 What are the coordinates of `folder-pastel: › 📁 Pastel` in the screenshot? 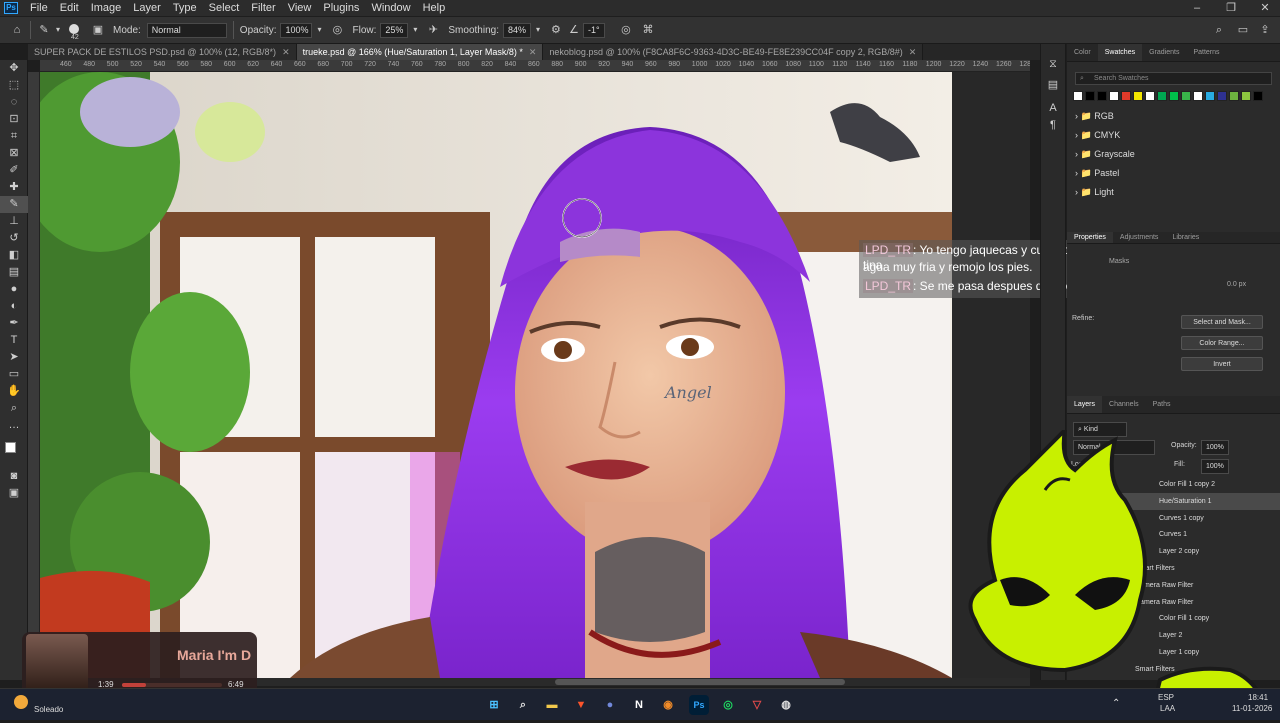 It's located at (1173, 173).